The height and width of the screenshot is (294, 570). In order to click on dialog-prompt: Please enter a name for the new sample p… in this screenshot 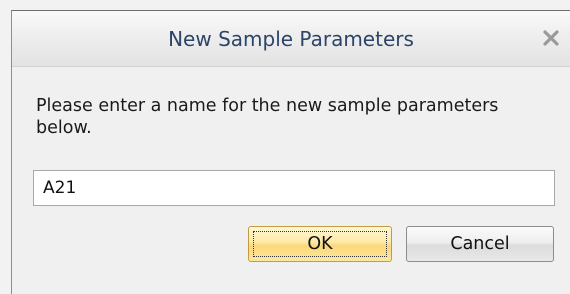, I will do `click(267, 117)`.